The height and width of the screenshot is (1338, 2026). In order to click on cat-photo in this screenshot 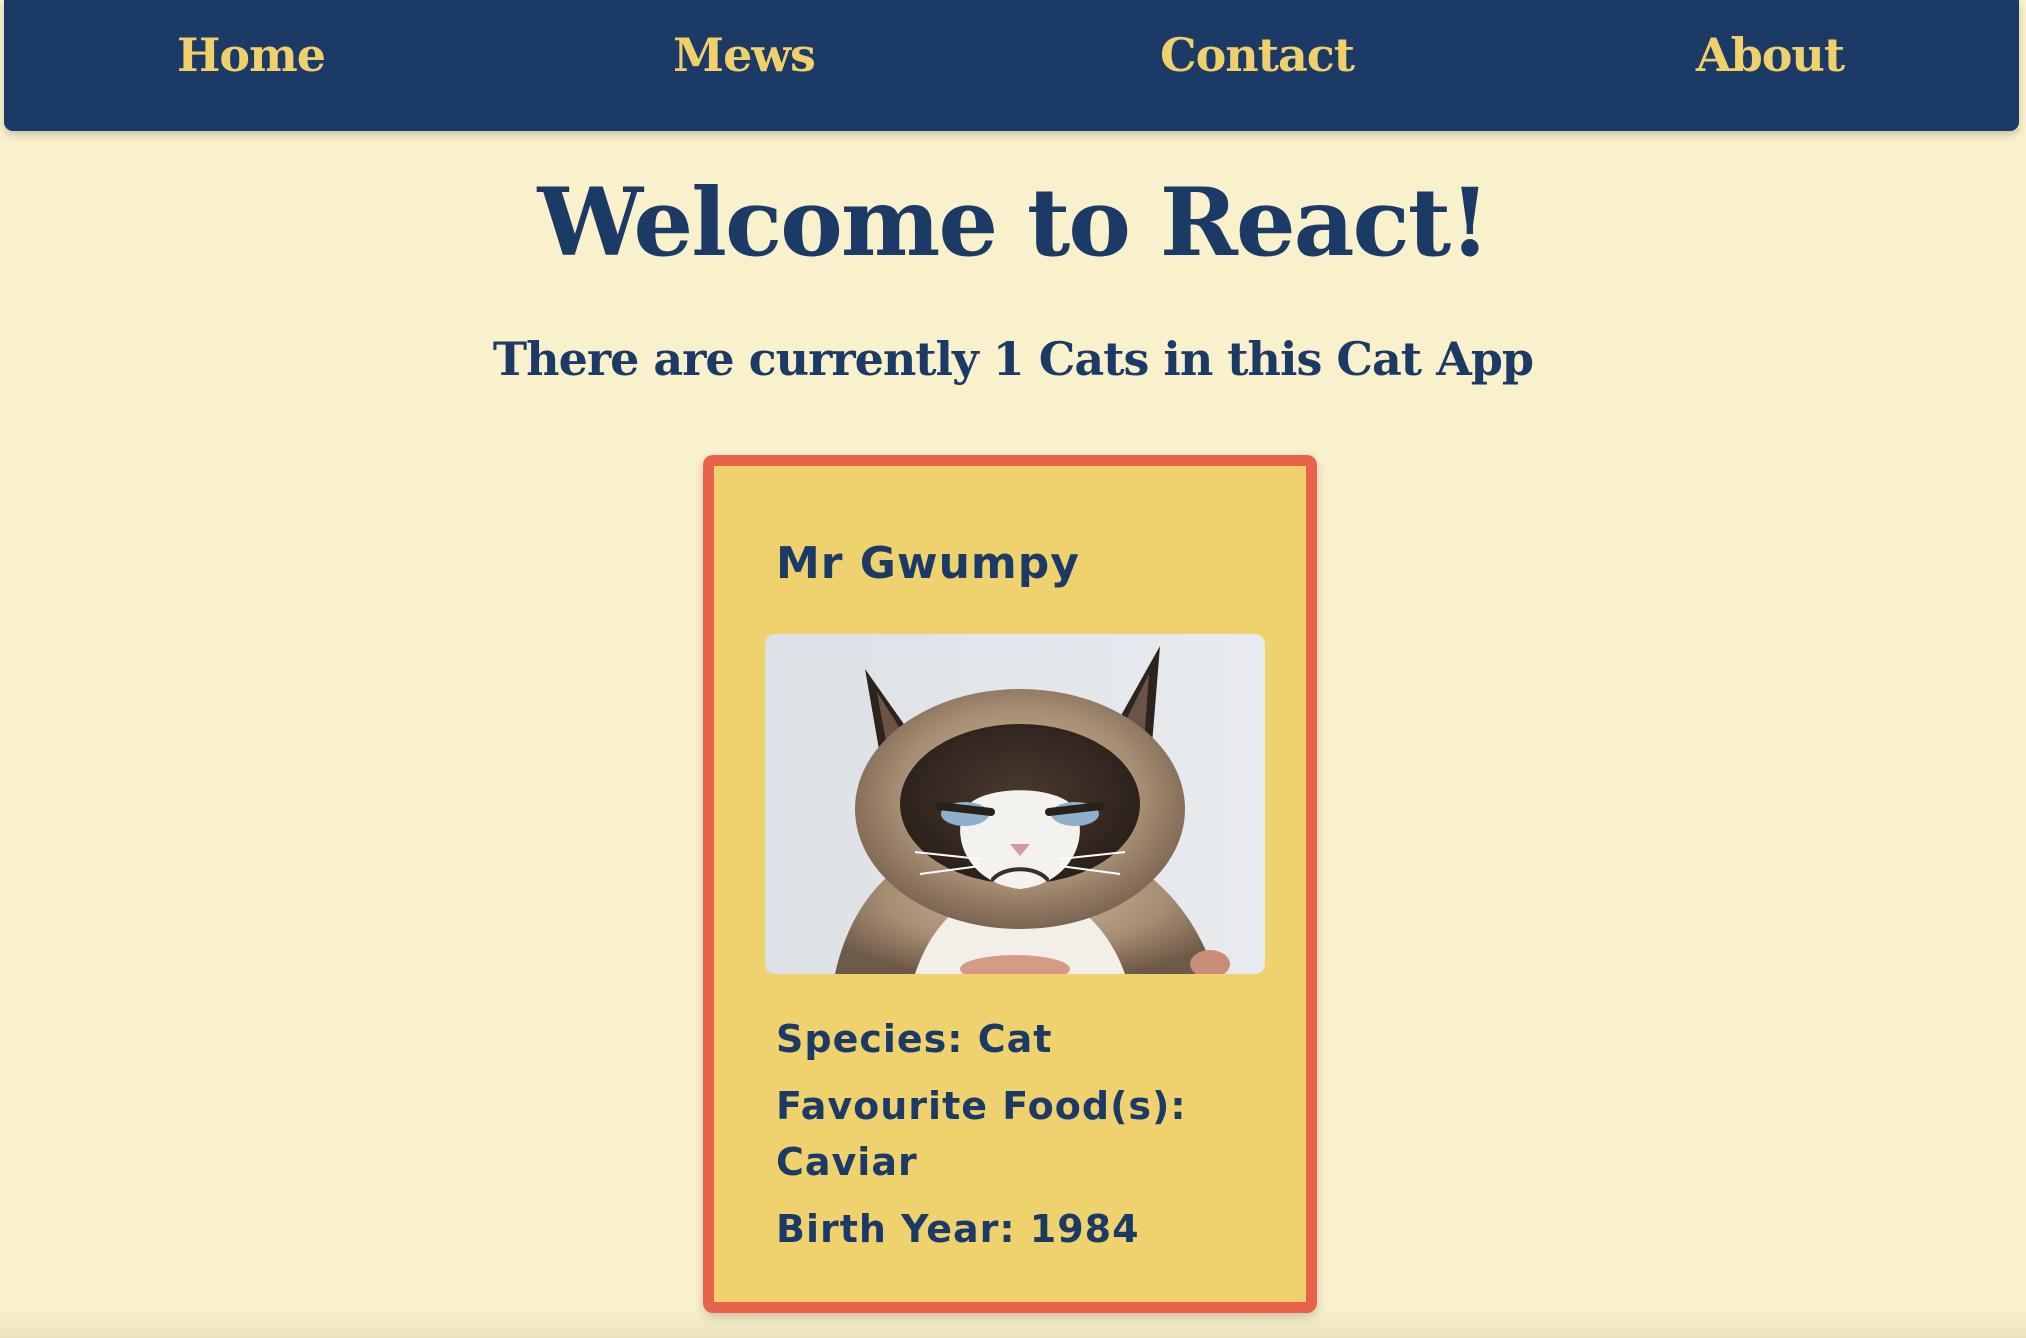, I will do `click(1015, 804)`.